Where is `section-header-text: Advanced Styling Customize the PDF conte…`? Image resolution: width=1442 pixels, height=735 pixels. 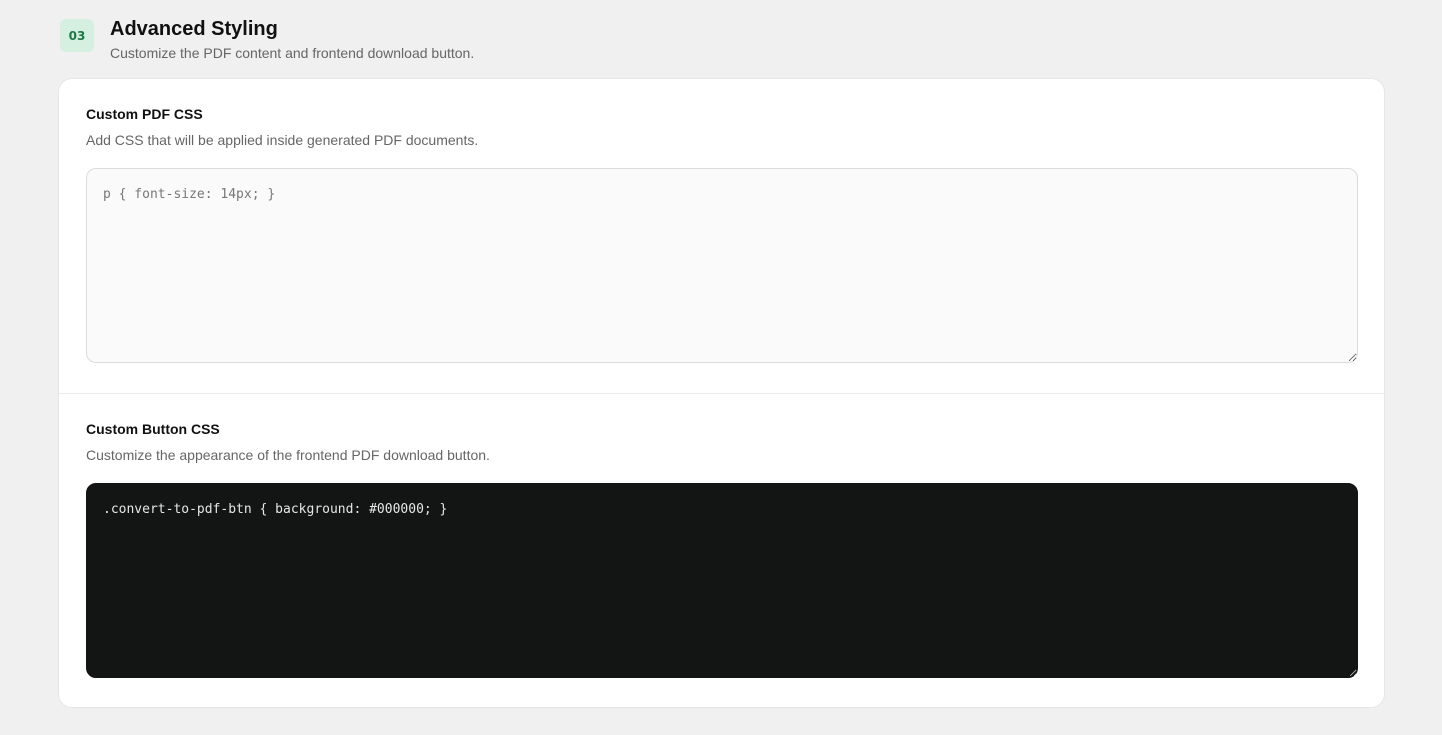
section-header-text: Advanced Styling Customize the PDF conte… is located at coordinates (292, 39).